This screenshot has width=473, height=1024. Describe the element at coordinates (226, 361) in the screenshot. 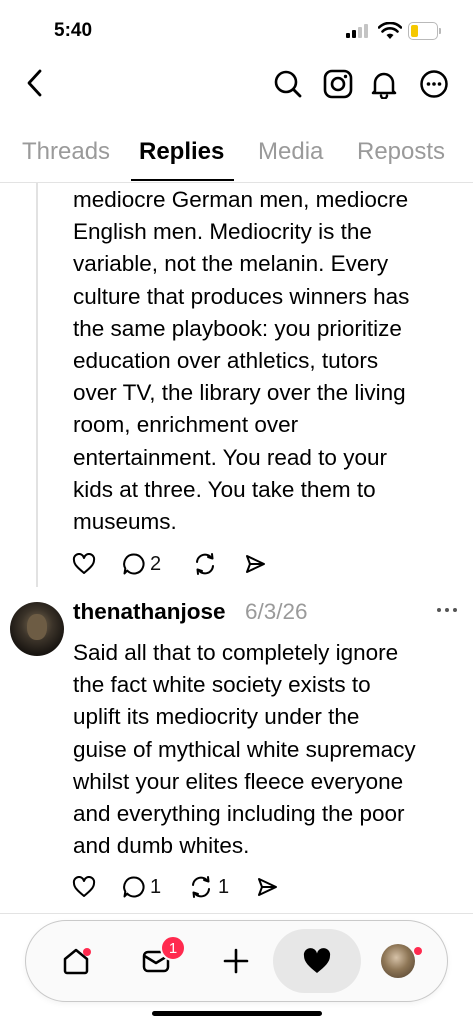

I see `post-line: education over athletics, tutors` at that location.